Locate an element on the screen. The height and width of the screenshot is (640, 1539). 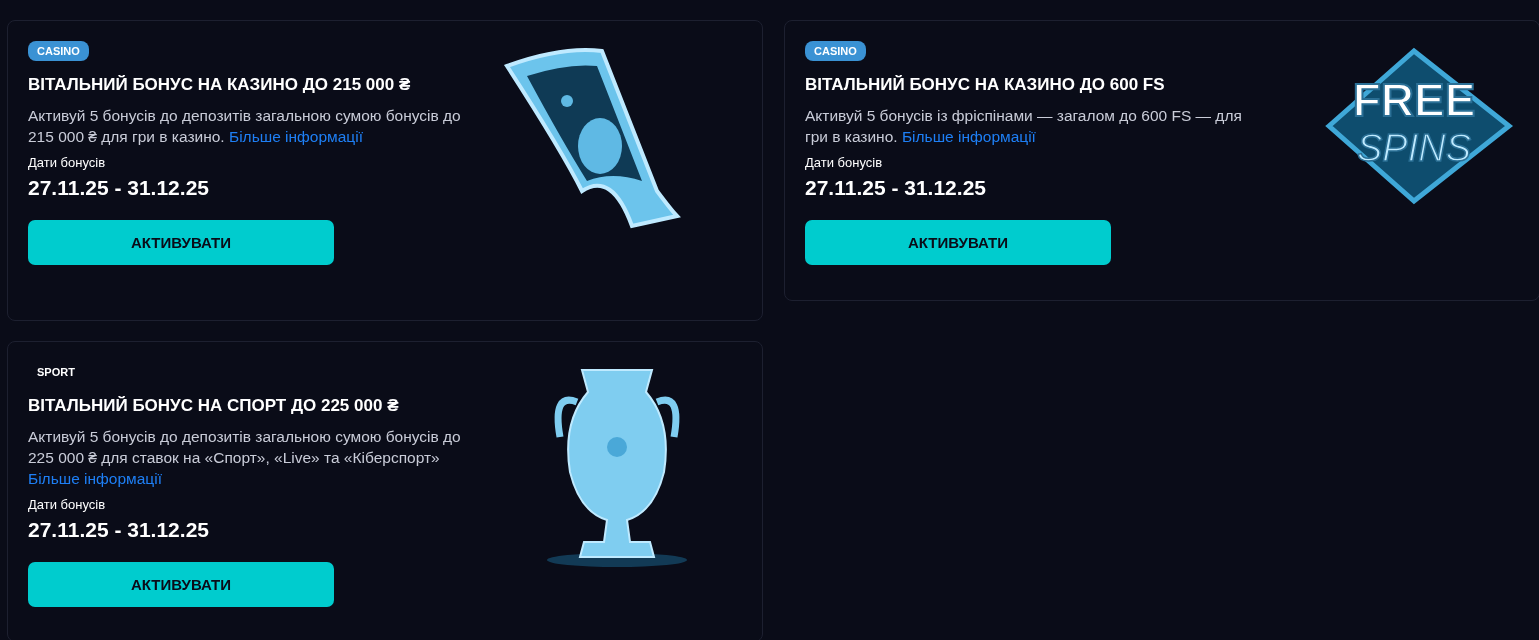
bonus-title: ВІТАЛЬНИЙ БОНУС НА КАЗИНО ДО 600 FS is located at coordinates (985, 85).